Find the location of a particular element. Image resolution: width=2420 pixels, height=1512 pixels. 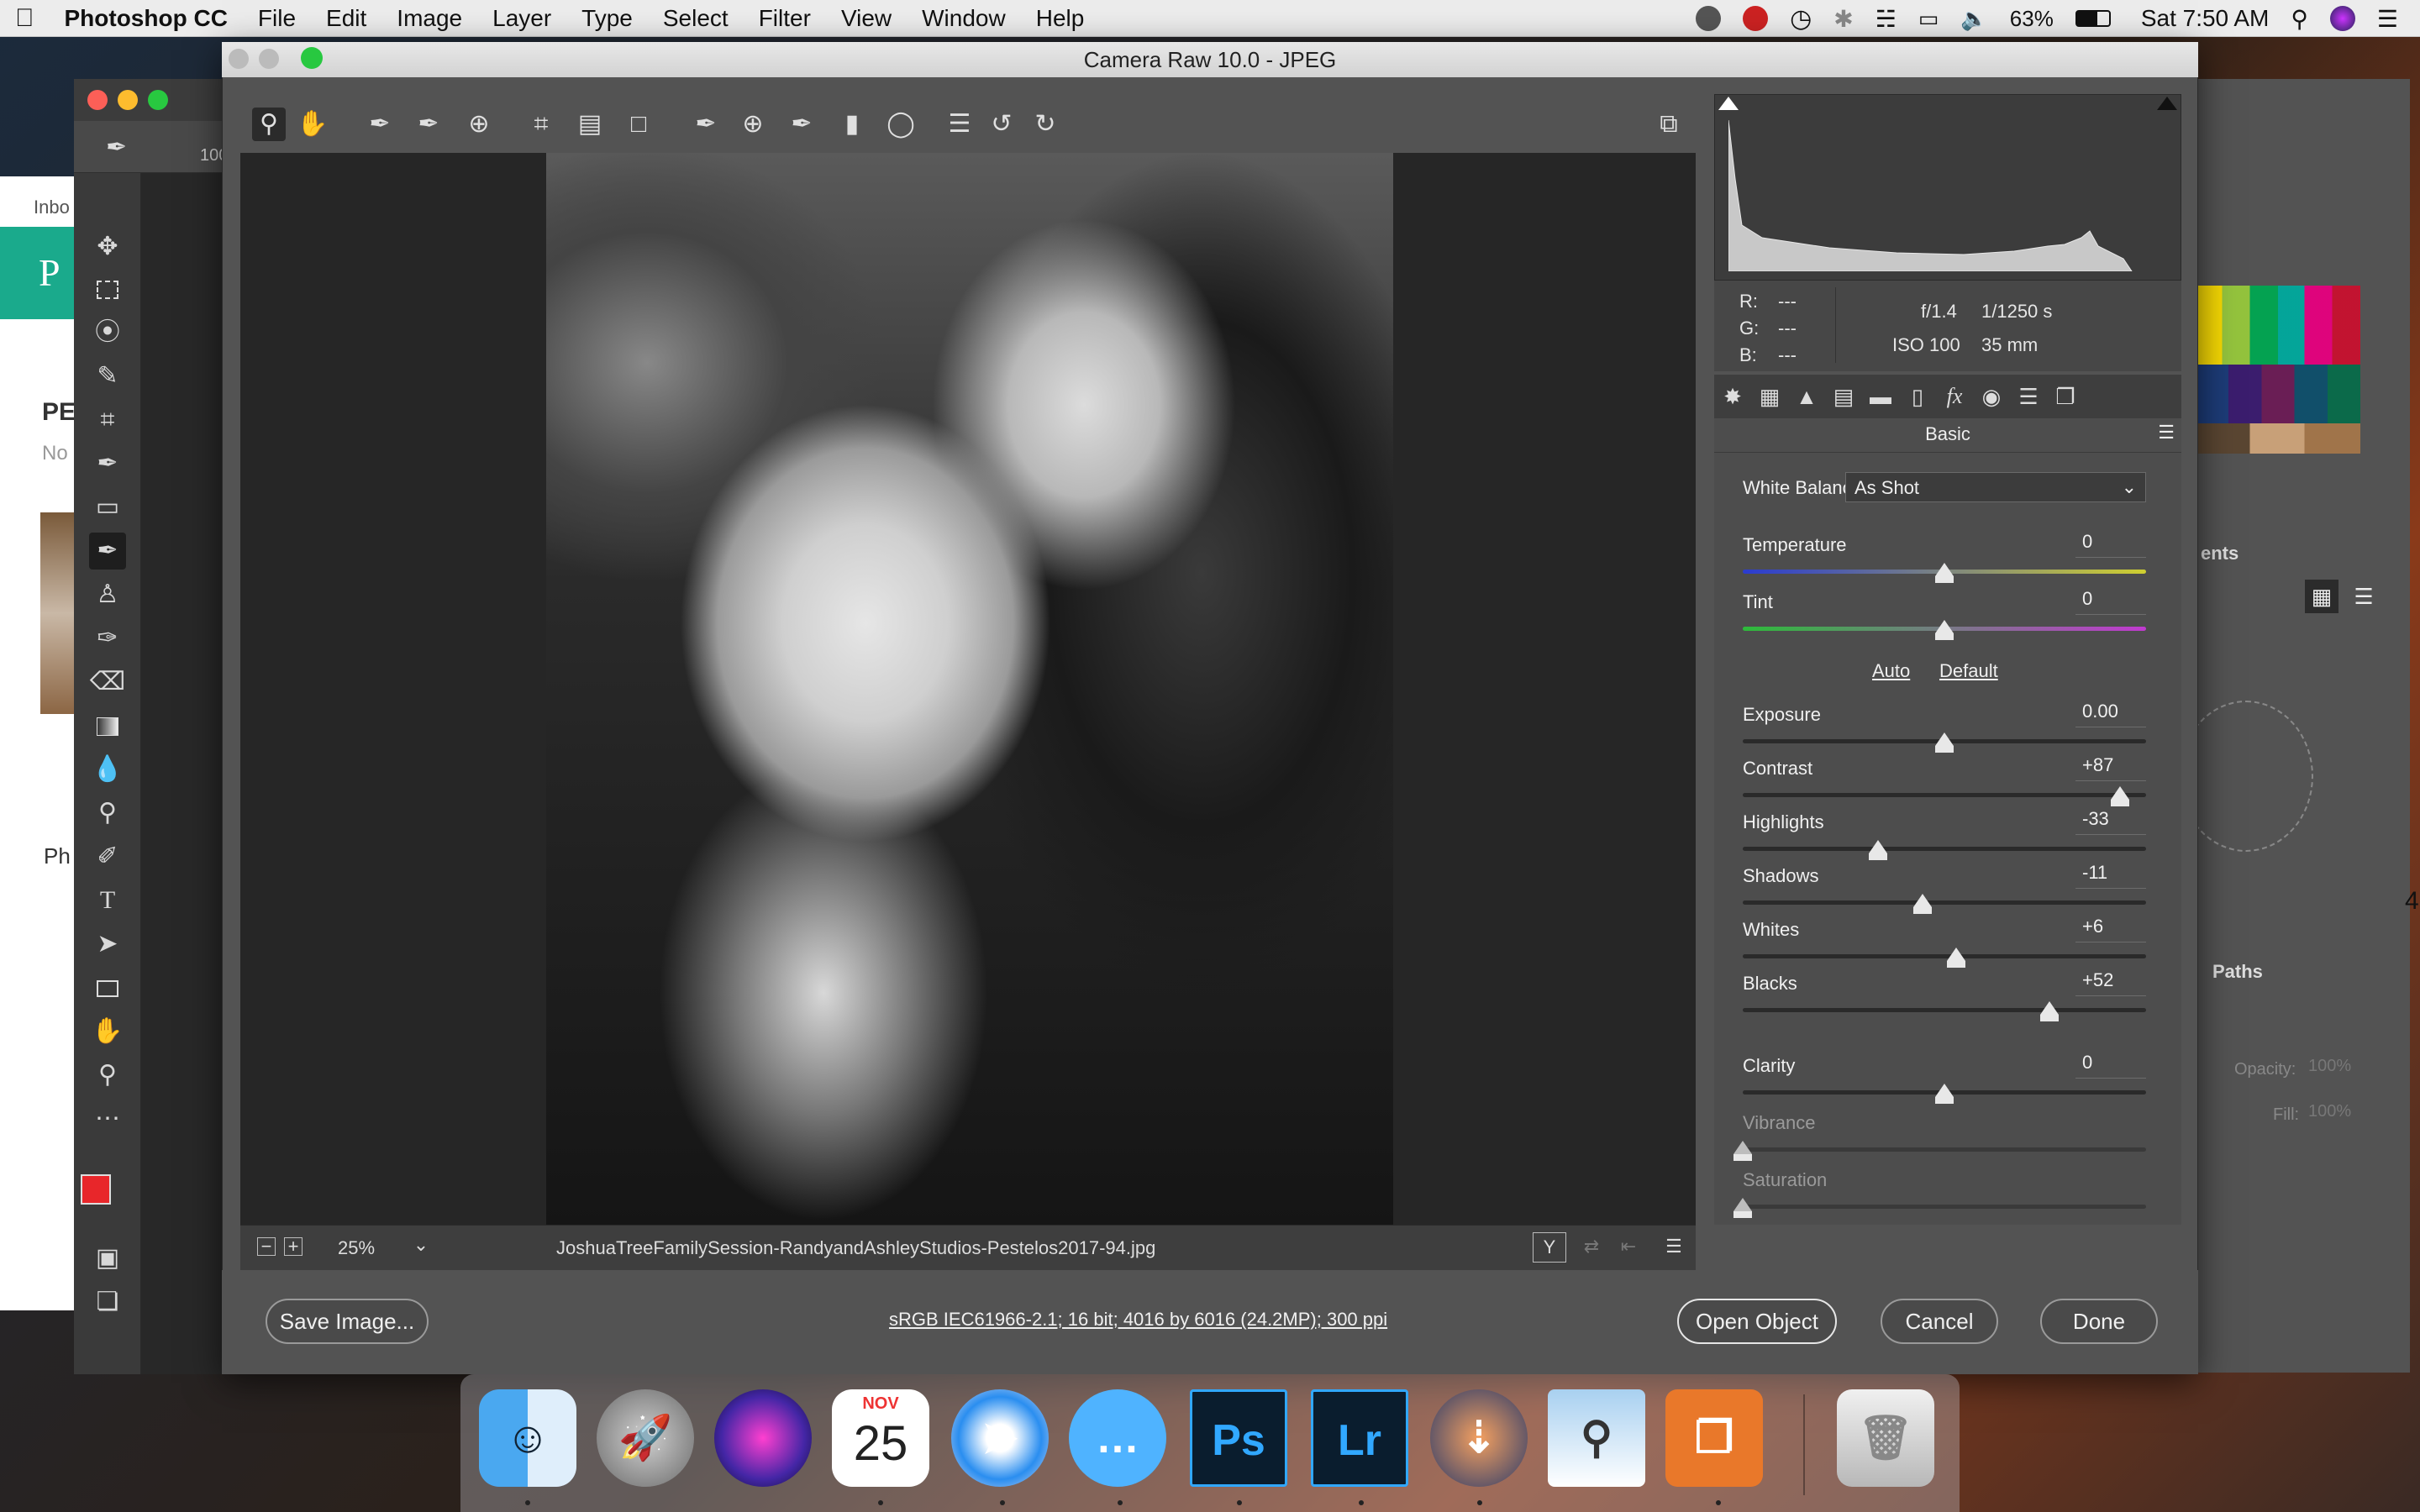

contrast-value: +87 is located at coordinates (2110, 767).